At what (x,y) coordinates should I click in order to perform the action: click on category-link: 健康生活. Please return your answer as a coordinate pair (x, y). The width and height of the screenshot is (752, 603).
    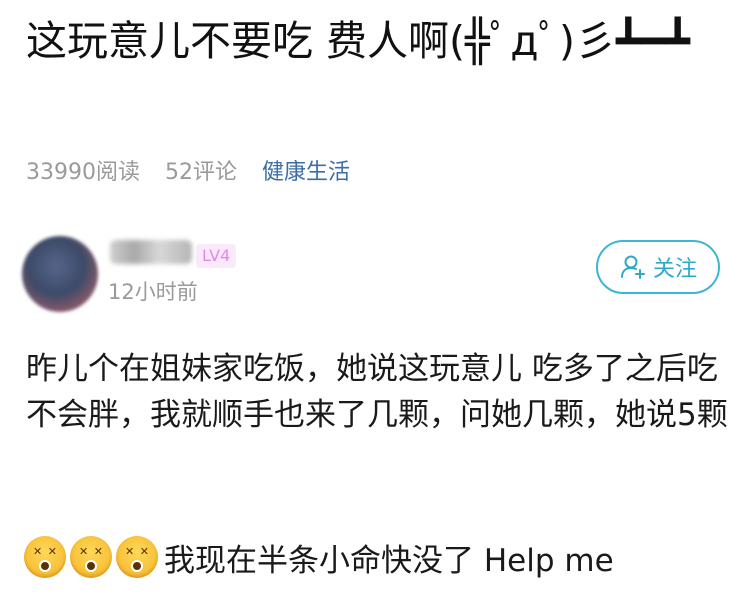
    Looking at the image, I should click on (306, 172).